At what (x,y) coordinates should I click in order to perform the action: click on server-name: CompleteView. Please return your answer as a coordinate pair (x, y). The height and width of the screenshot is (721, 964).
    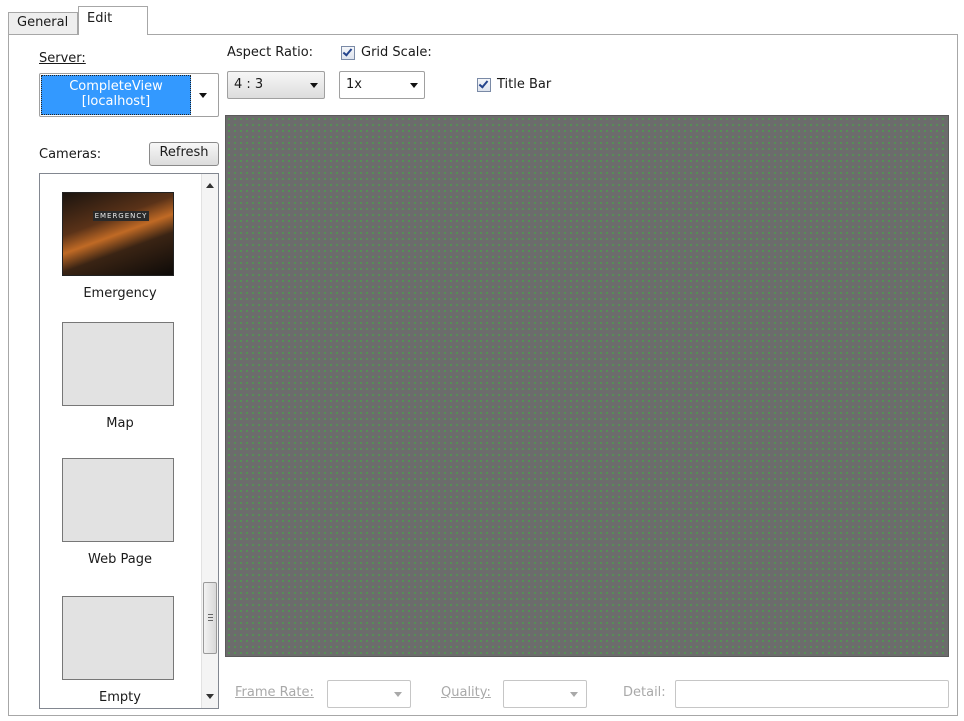
    Looking at the image, I should click on (116, 86).